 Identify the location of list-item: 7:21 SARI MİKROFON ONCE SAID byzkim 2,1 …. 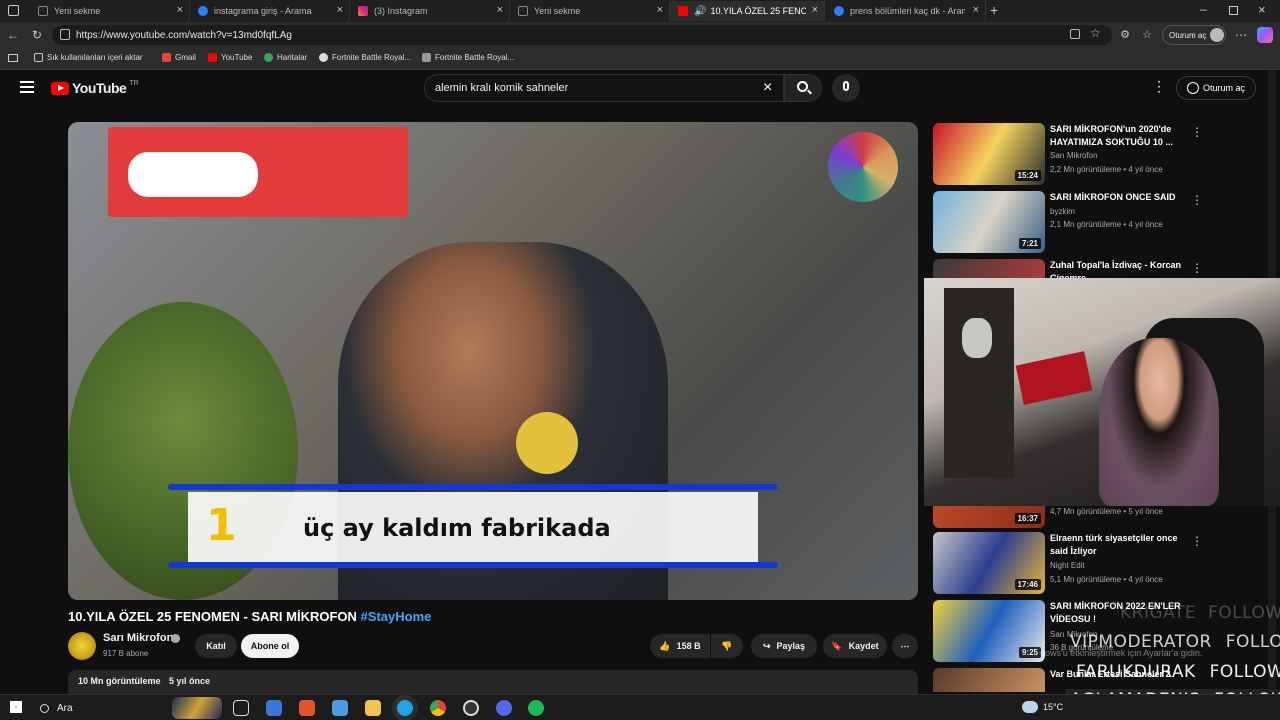
(1098, 223).